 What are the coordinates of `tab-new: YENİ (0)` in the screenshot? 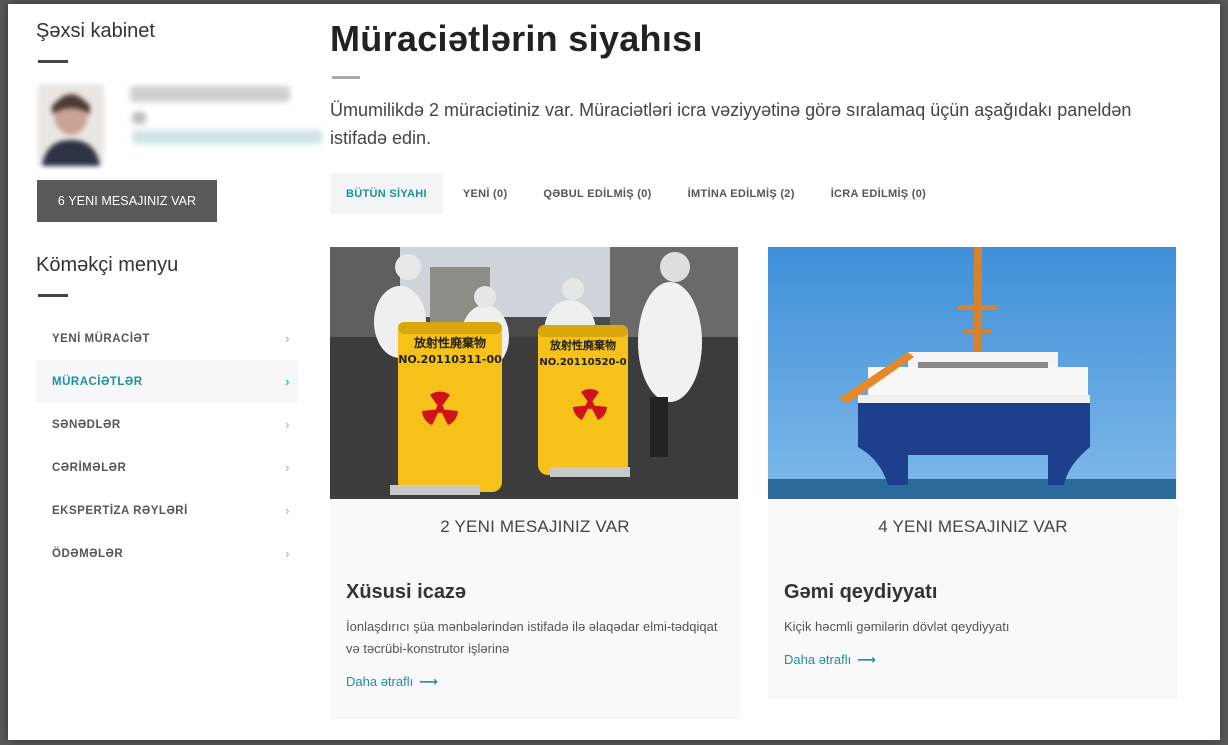 It's located at (485, 194).